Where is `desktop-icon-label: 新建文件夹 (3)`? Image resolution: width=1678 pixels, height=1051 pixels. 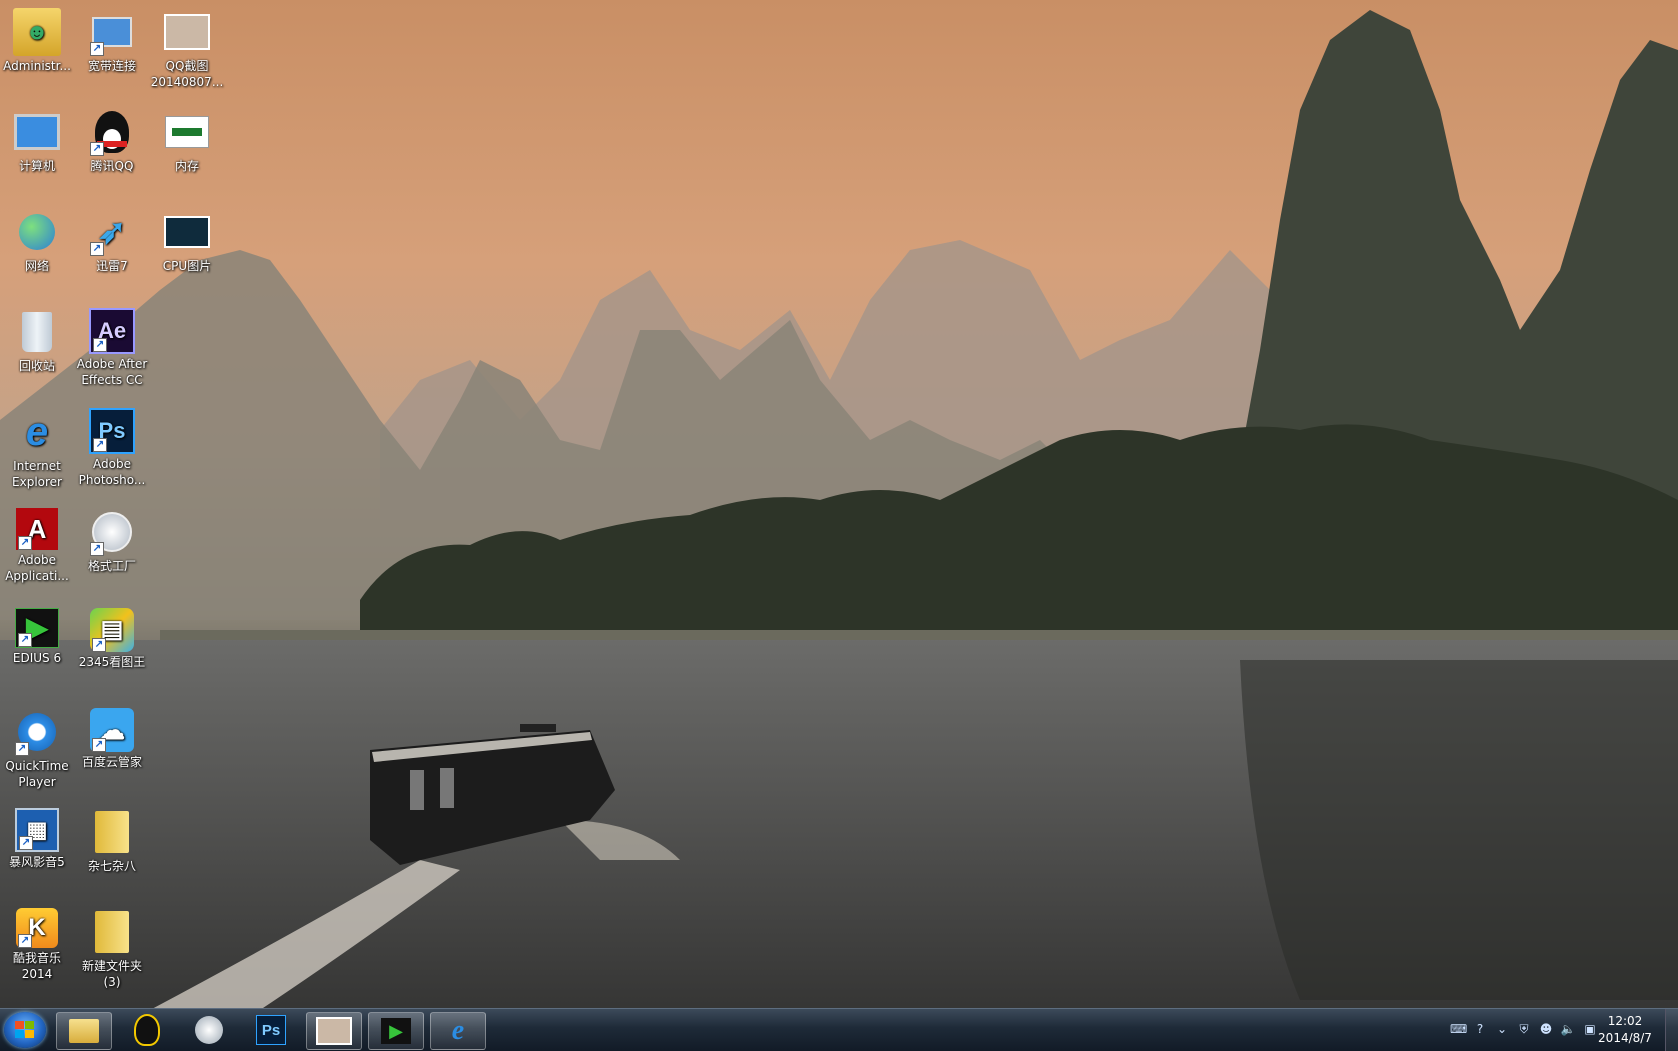
desktop-icon-label: 新建文件夹 (3) is located at coordinates (111, 974).